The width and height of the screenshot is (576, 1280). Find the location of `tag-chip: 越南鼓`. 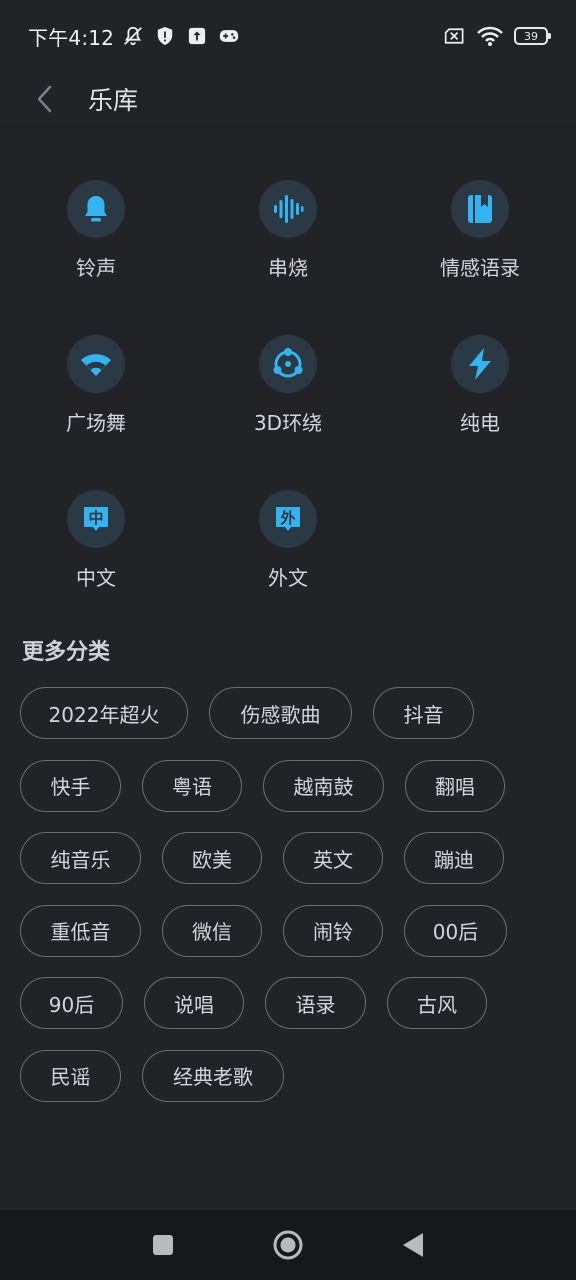

tag-chip: 越南鼓 is located at coordinates (323, 785).